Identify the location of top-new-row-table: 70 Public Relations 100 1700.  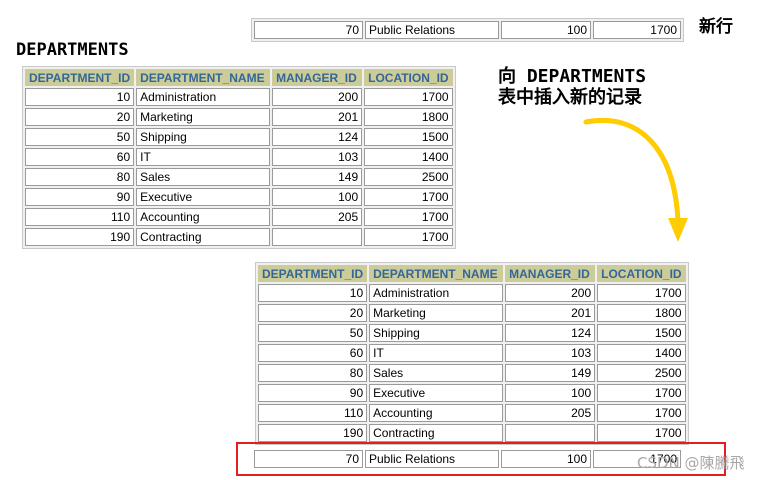
(467, 30).